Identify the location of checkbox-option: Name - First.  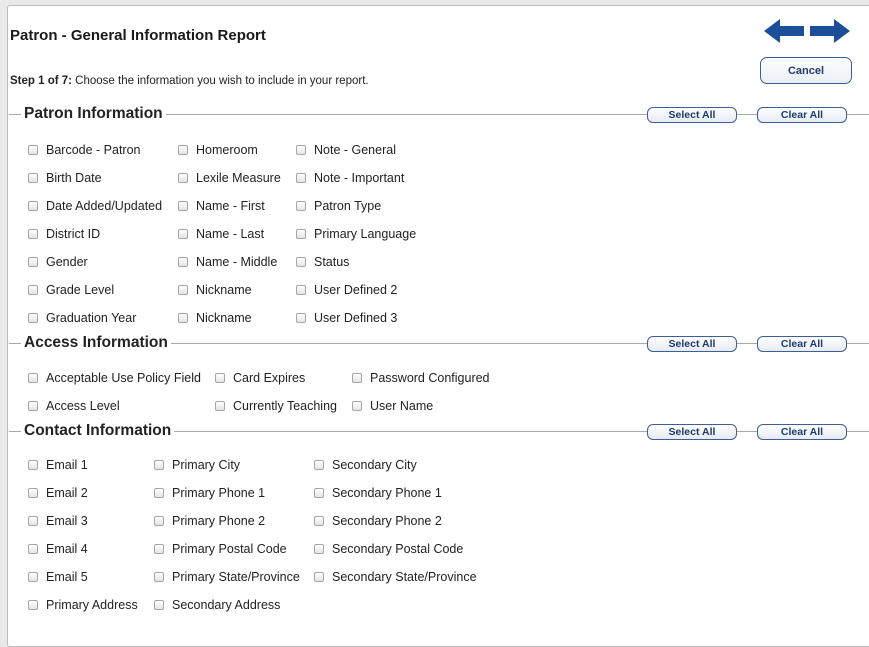
(221, 206).